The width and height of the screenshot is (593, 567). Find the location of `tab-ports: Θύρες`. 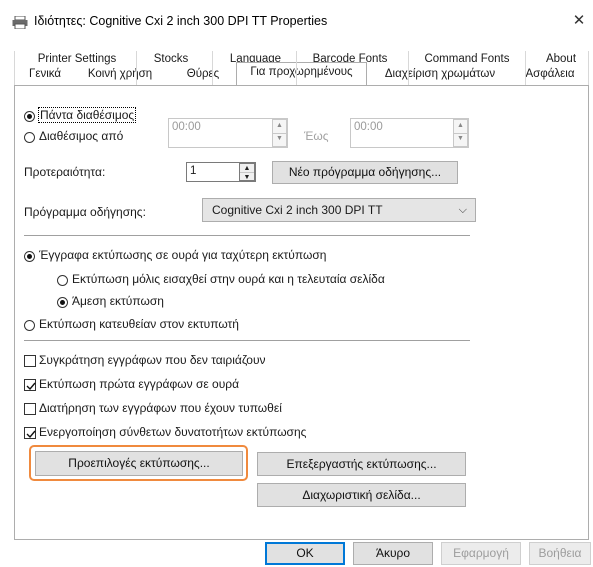

tab-ports: Θύρες is located at coordinates (203, 74).